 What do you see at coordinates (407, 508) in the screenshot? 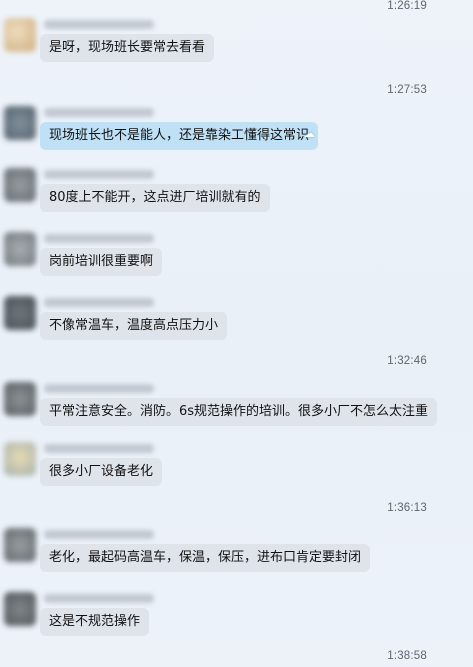
I see `timestamp: 1:36:13` at bounding box center [407, 508].